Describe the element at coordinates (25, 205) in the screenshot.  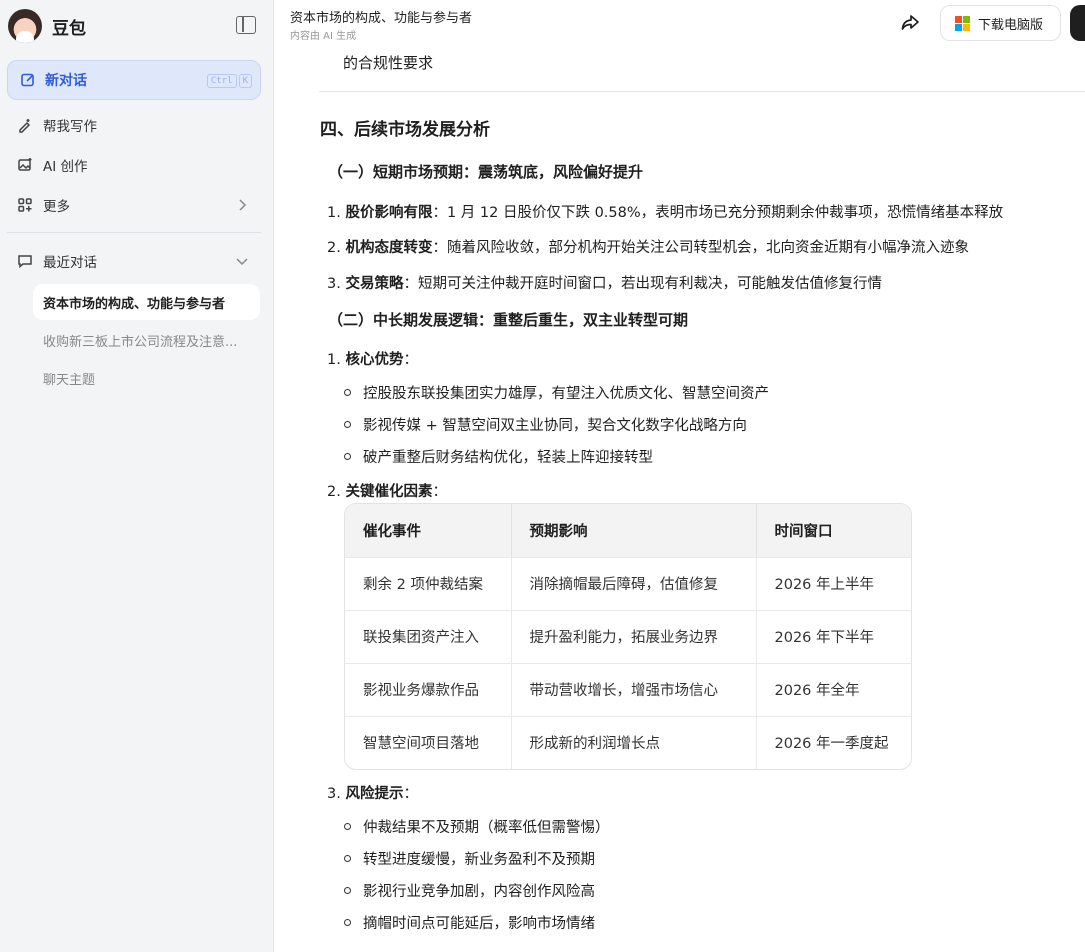
I see `apps-grid-icon` at that location.